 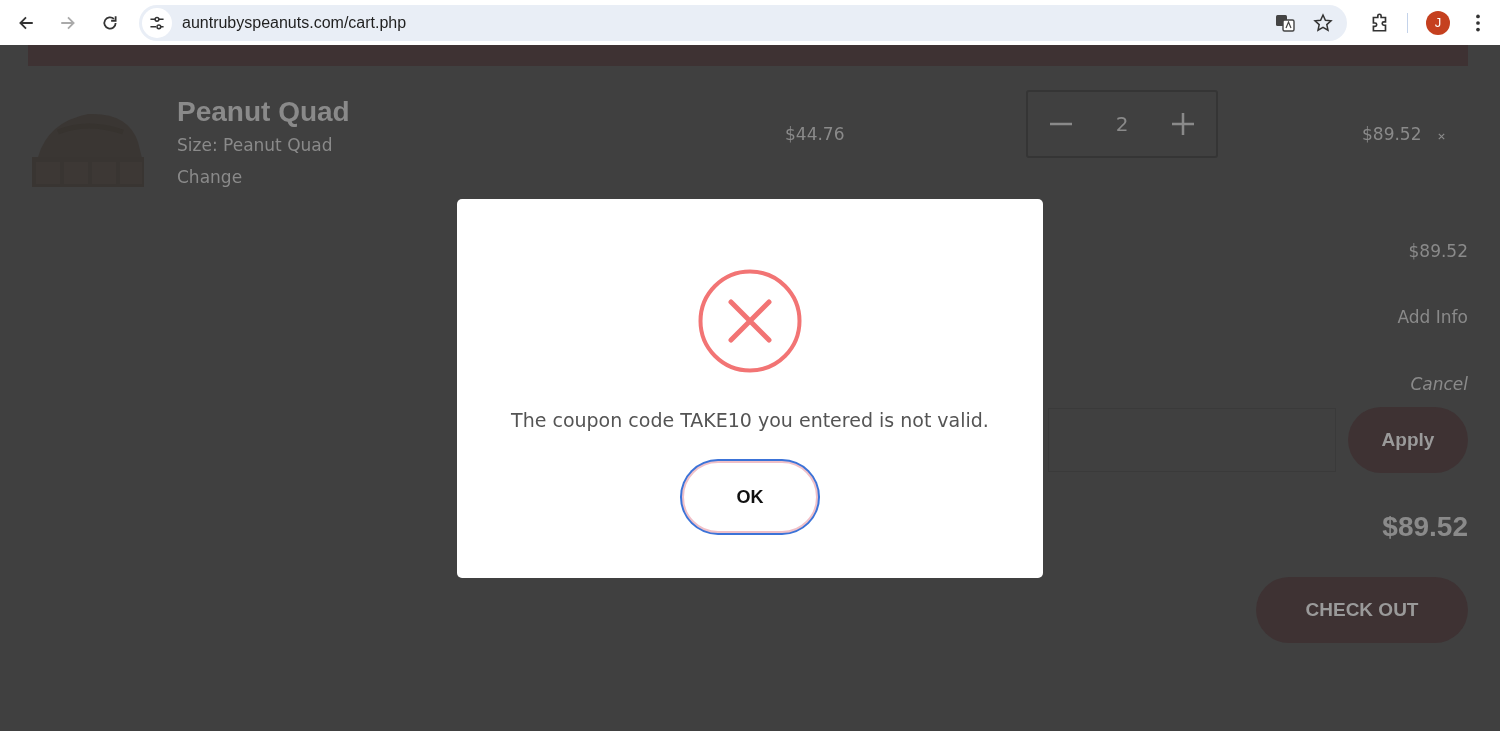 I want to click on cancel-link: Cancel, so click(x=1439, y=384).